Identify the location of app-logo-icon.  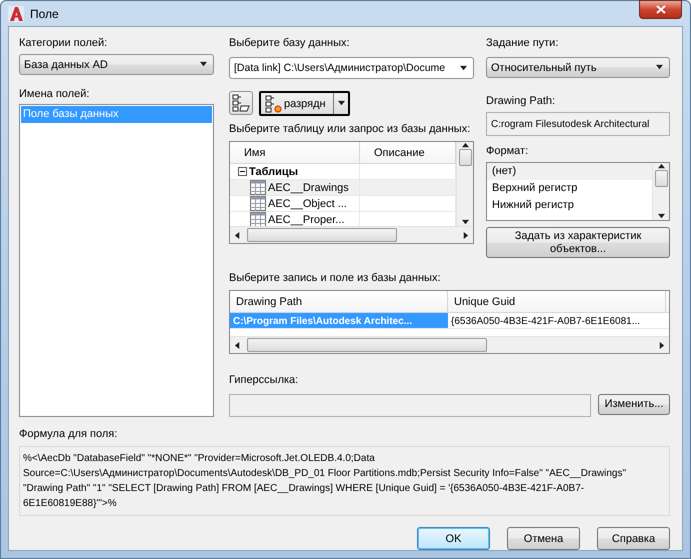
(16, 14).